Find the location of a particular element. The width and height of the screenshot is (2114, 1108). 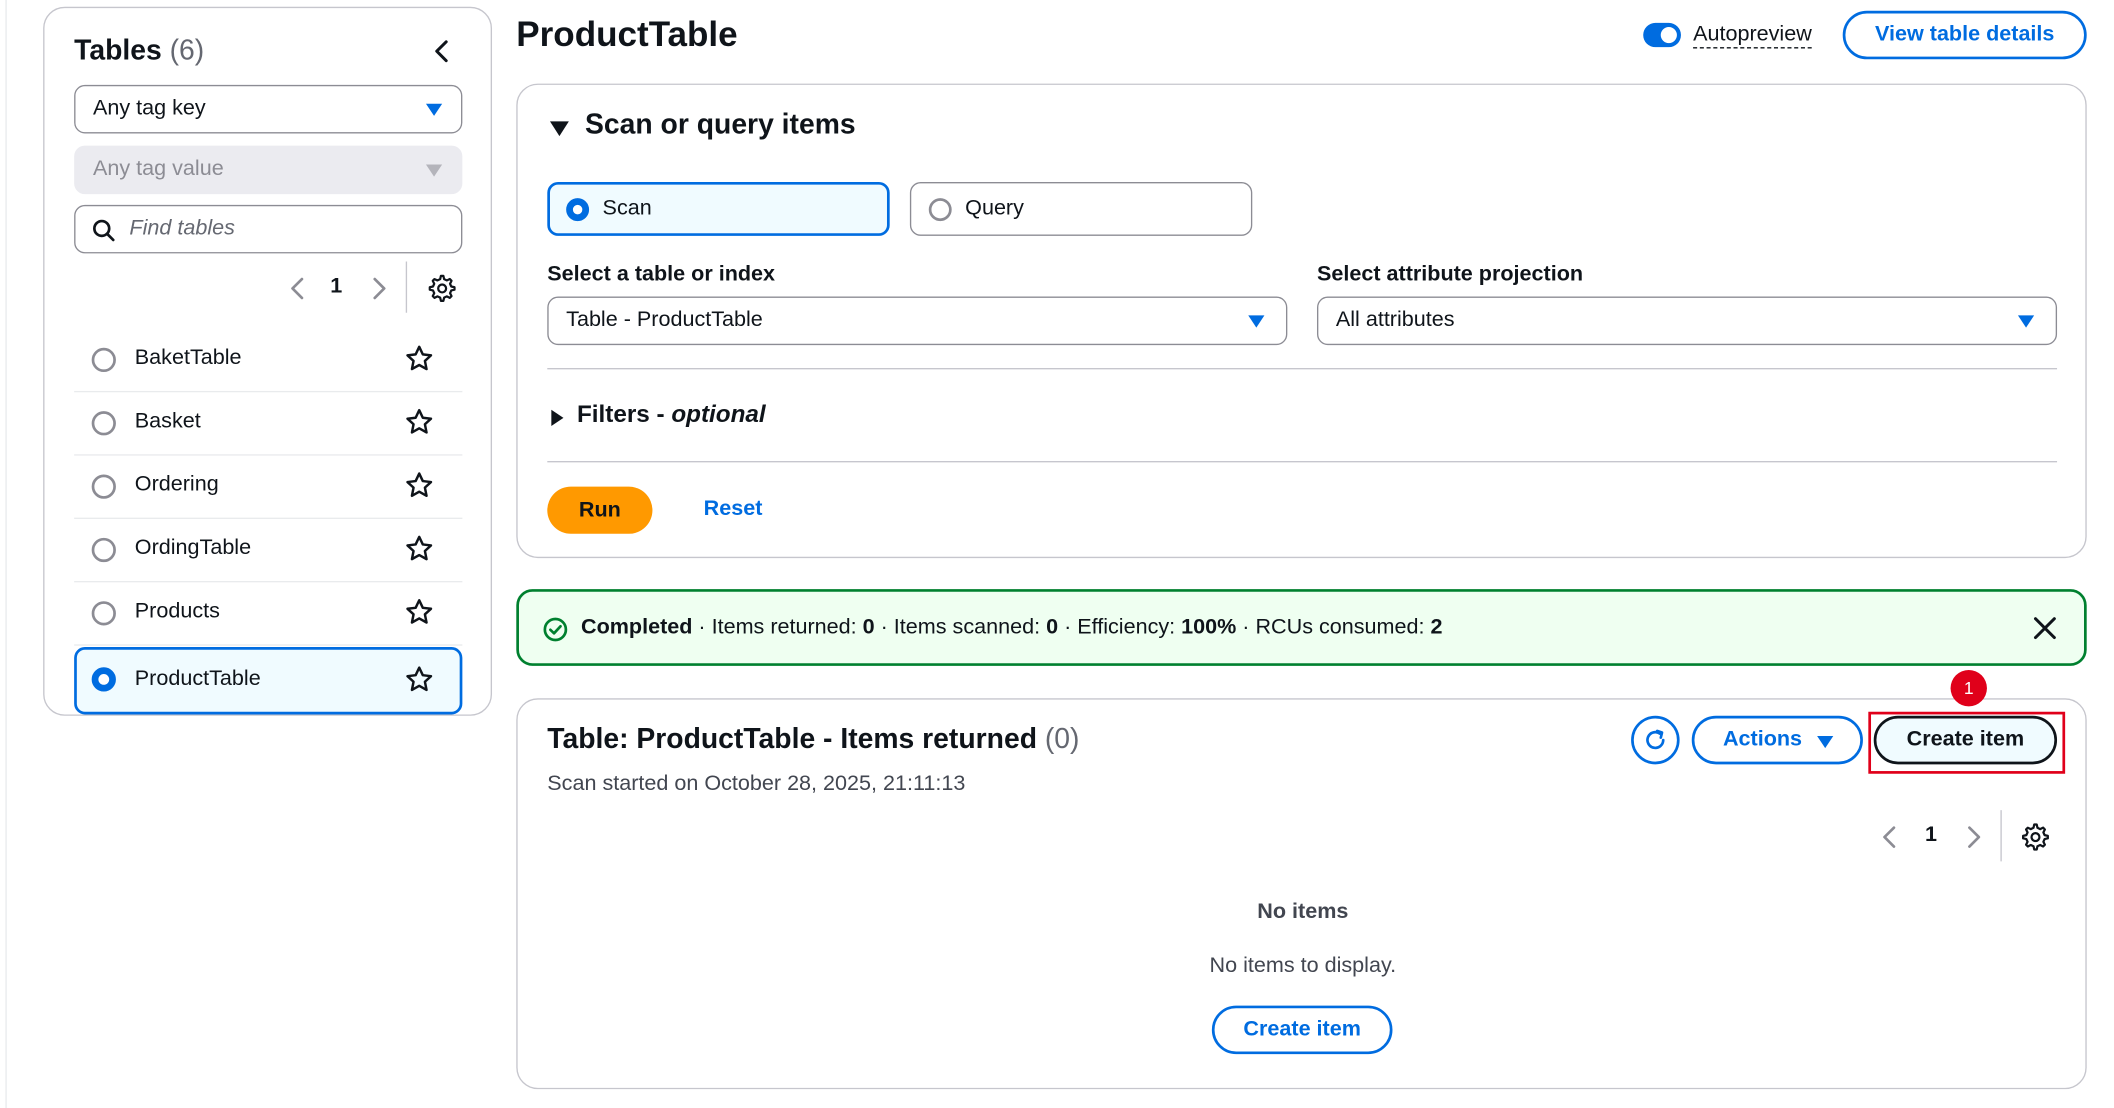

query-mode-tile: Query is located at coordinates (1081, 208).